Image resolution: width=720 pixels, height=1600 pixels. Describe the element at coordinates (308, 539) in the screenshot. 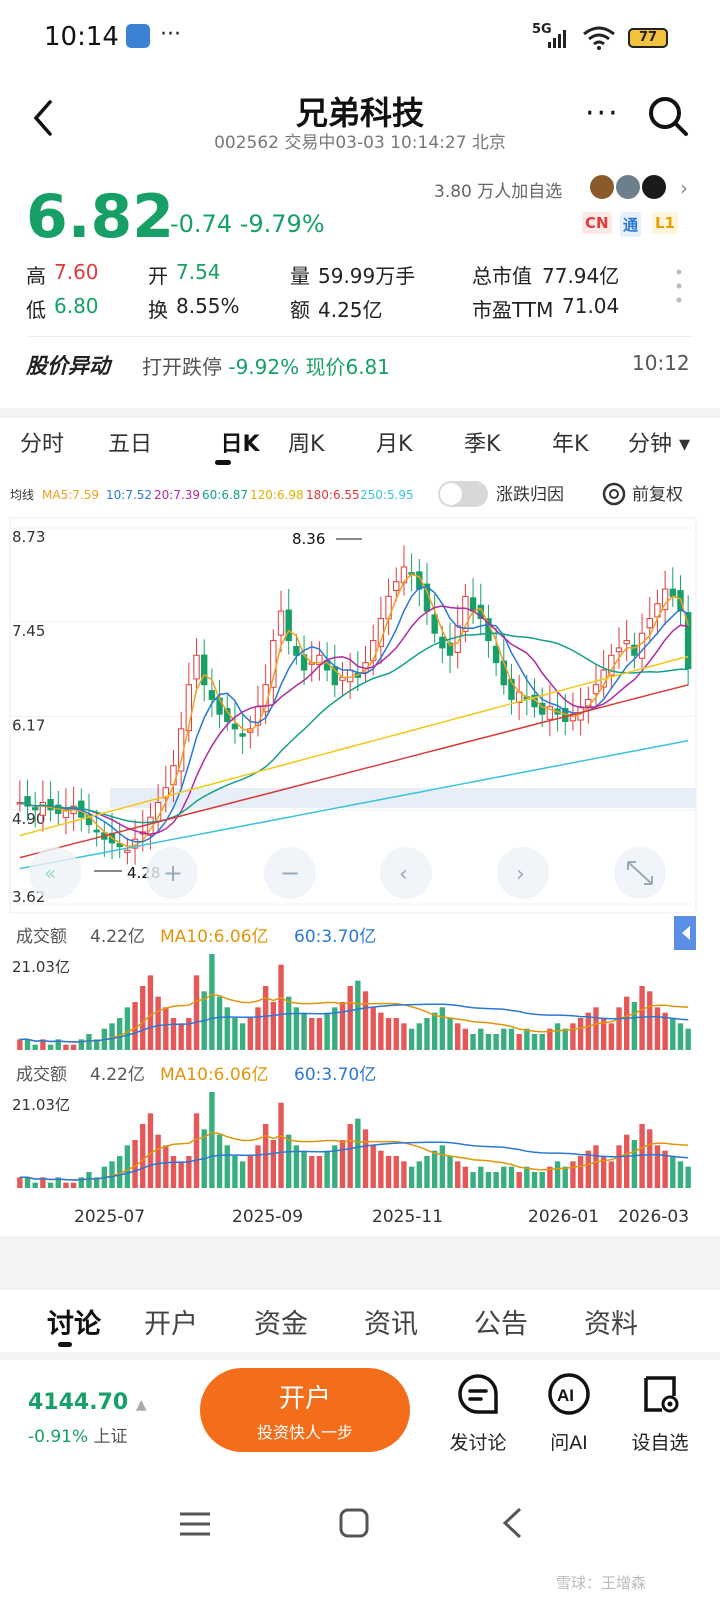

I see `max-annotation: 8.36` at that location.